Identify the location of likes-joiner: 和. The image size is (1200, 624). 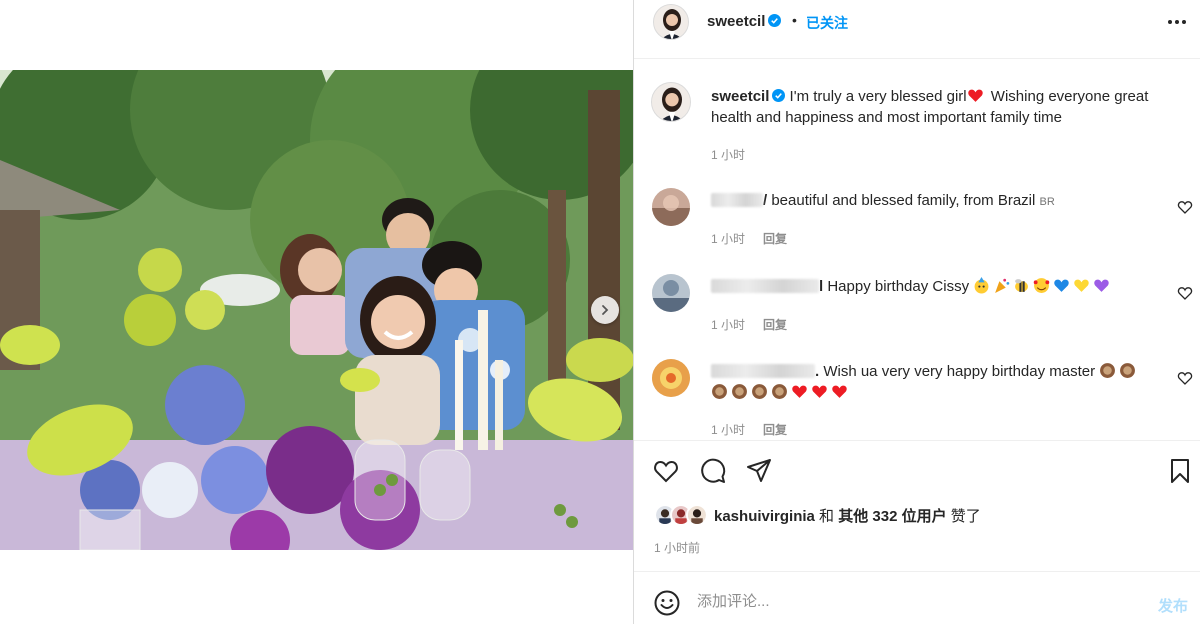
(826, 516).